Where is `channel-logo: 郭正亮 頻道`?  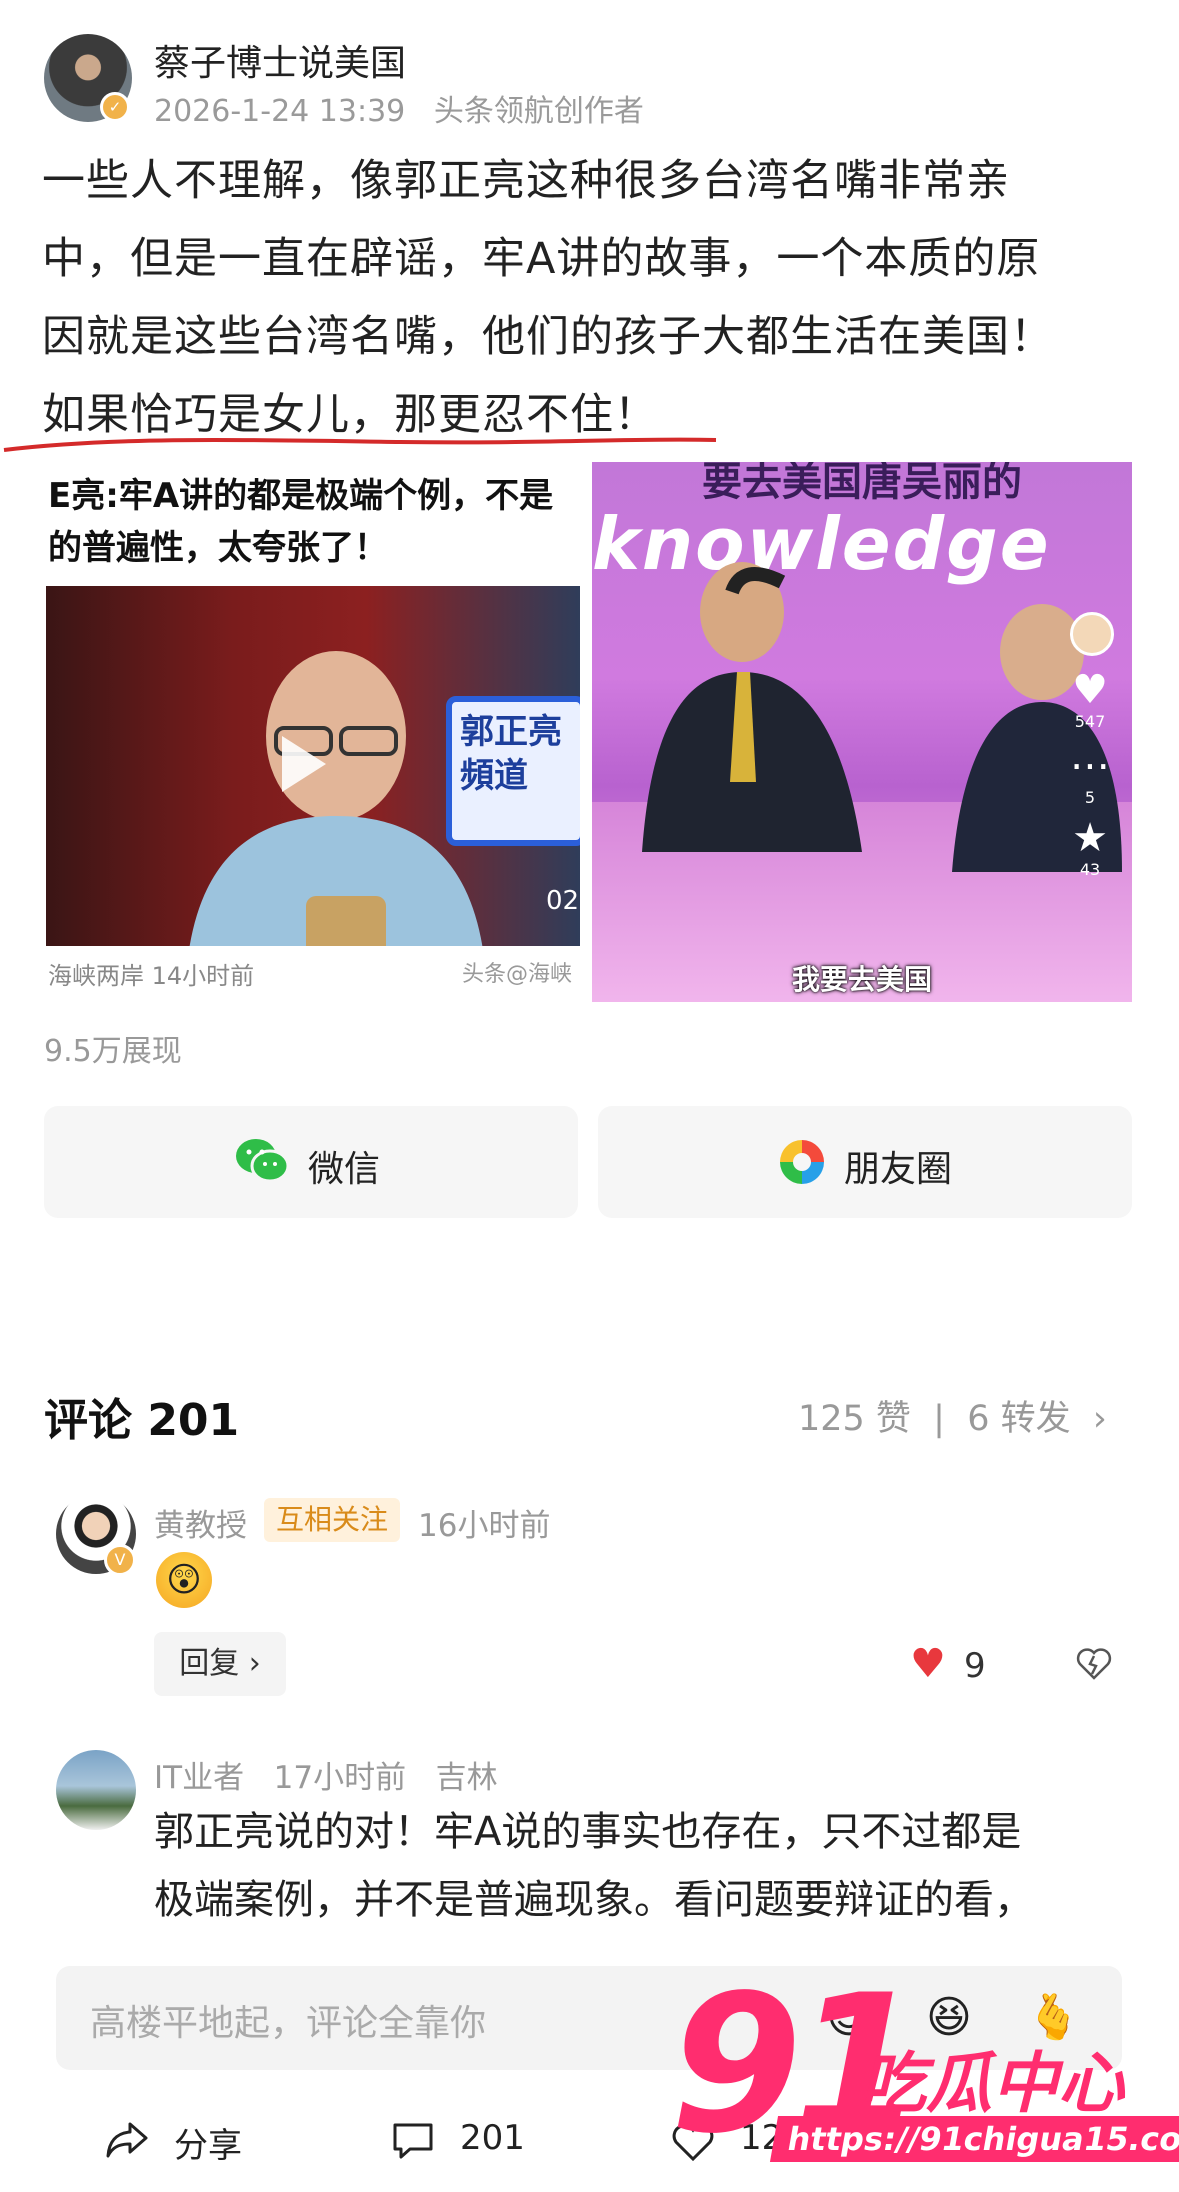
channel-logo: 郭正亮 頻道 is located at coordinates (513, 771).